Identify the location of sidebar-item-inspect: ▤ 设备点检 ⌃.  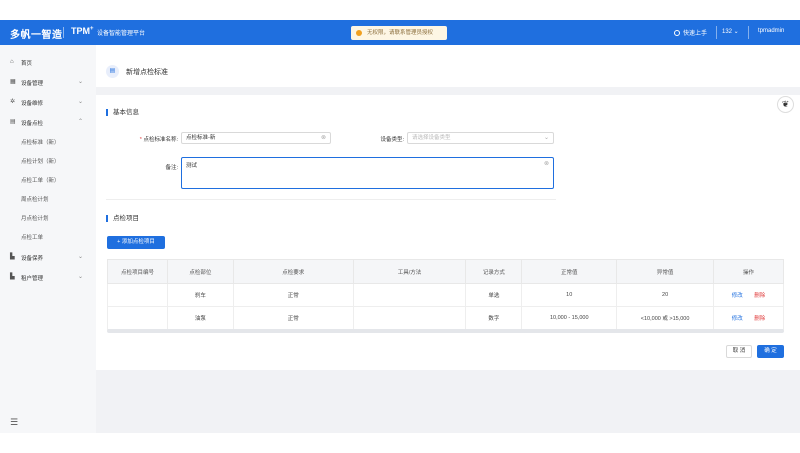
(48, 123).